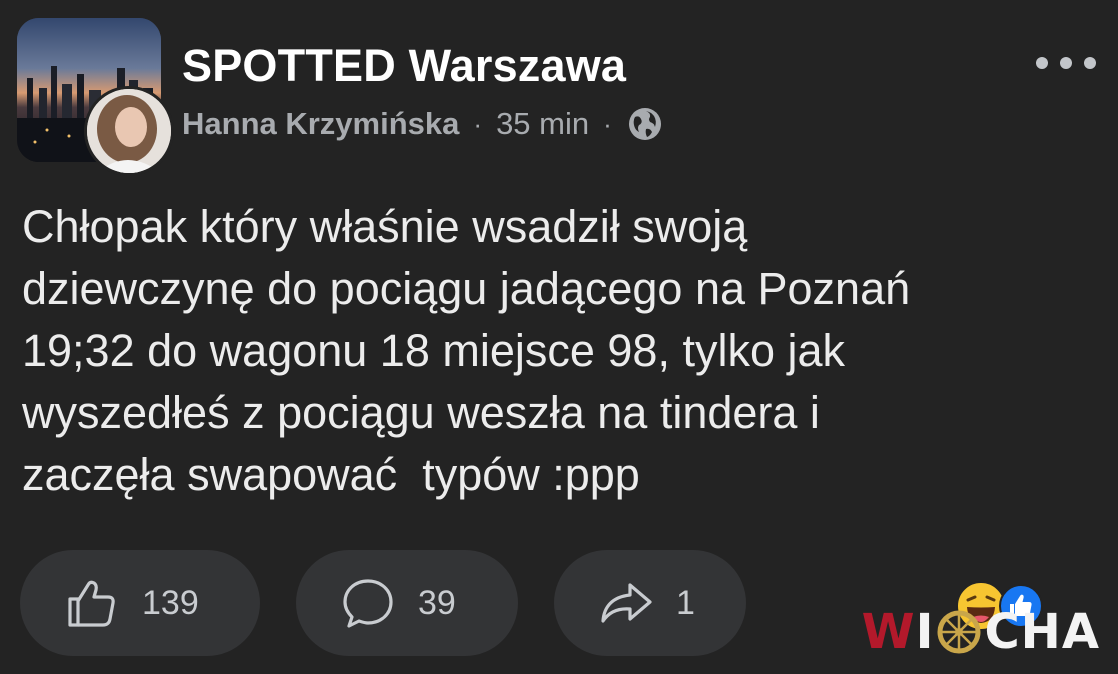 This screenshot has height=674, width=1118. I want to click on more-options-button, so click(1066, 63).